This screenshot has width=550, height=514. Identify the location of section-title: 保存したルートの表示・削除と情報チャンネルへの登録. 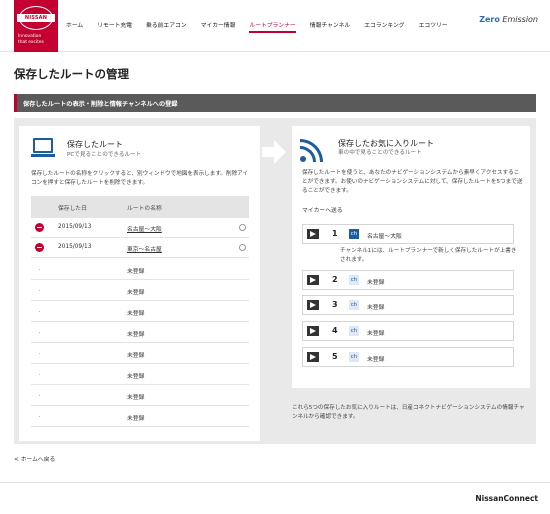
(100, 104).